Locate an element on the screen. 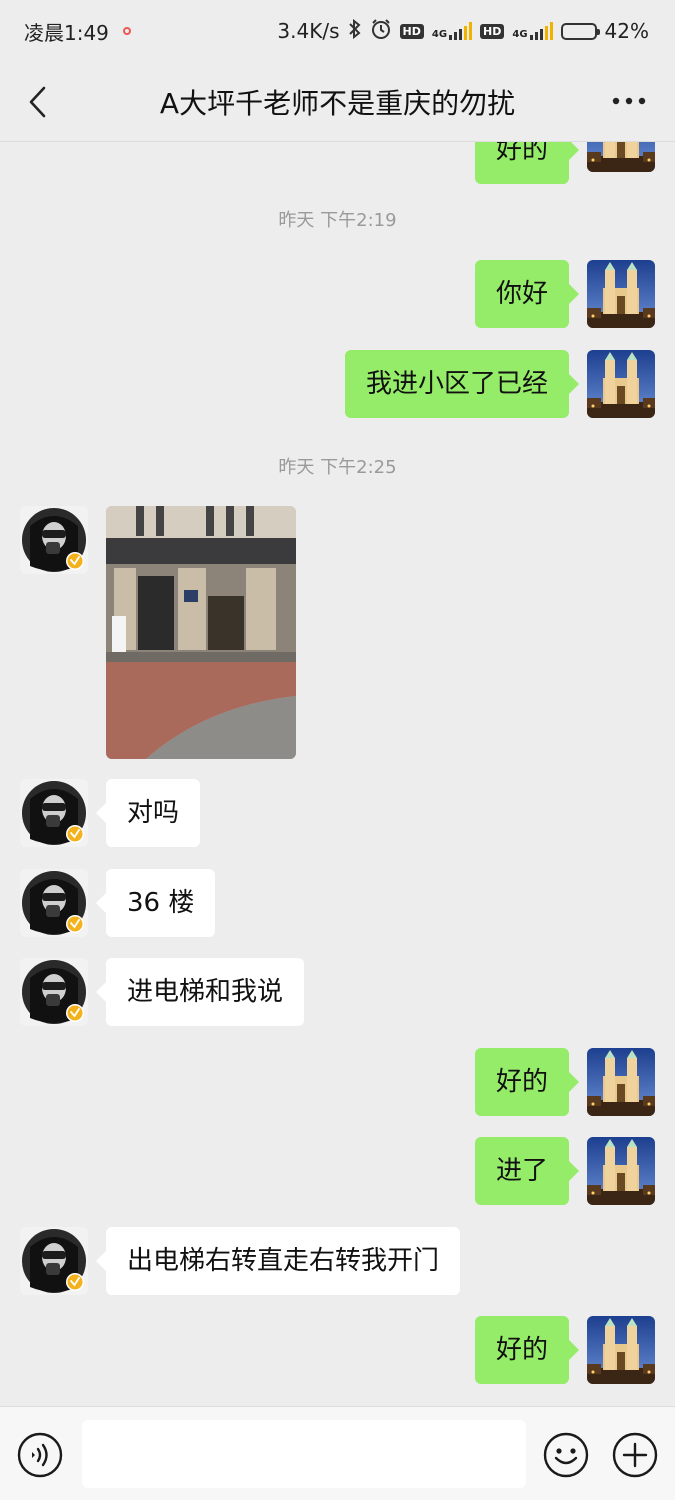 The image size is (675, 1500). more-button is located at coordinates (629, 101).